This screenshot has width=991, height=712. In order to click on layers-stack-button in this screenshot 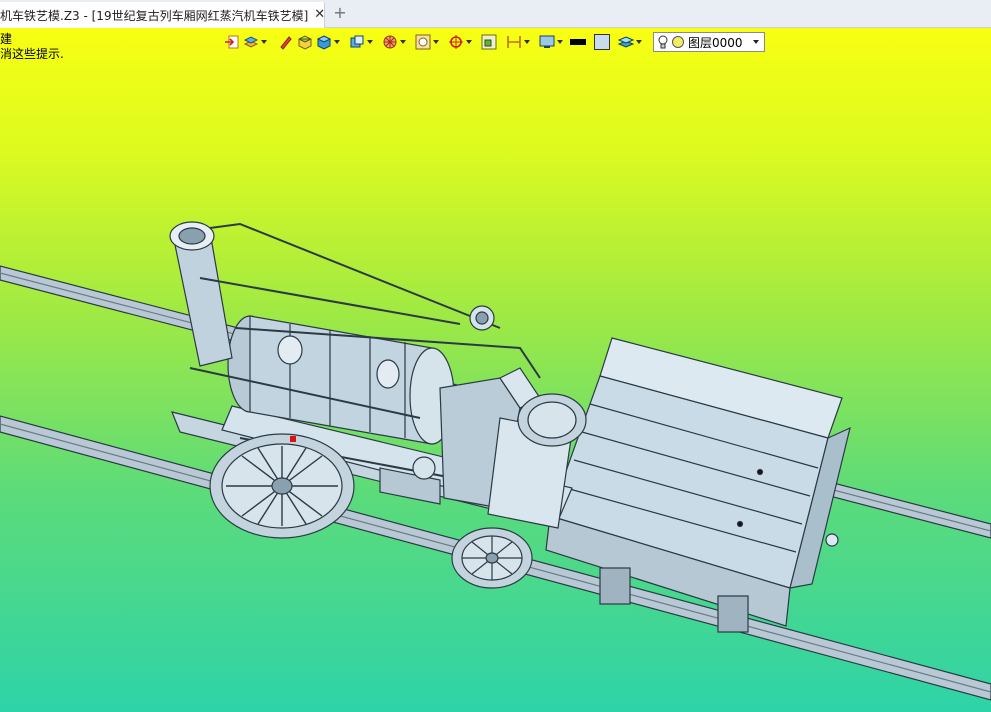, I will do `click(255, 42)`.